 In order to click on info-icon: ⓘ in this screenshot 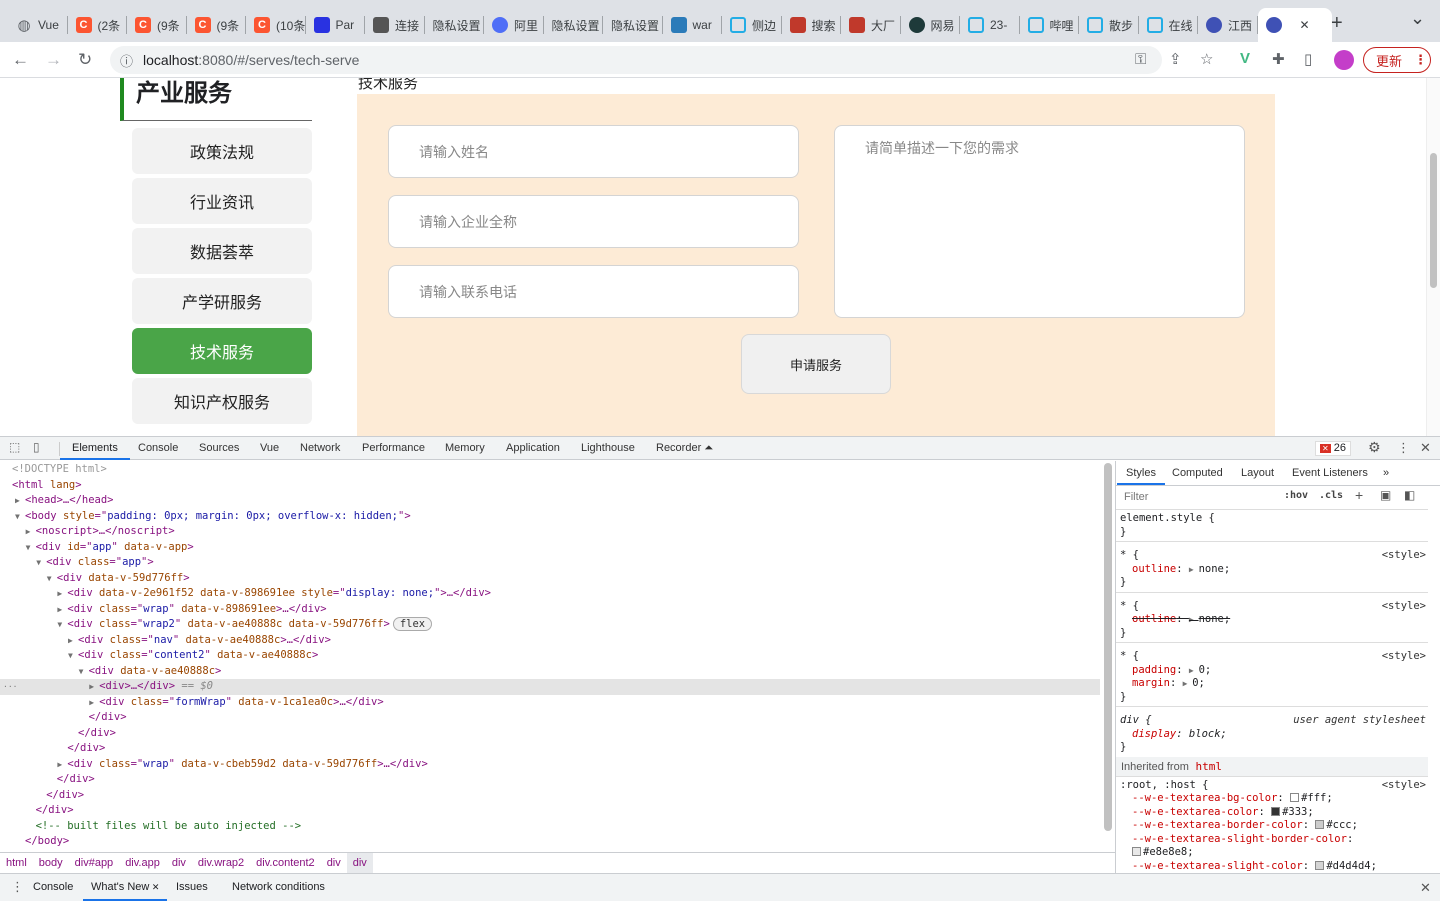, I will do `click(126, 60)`.